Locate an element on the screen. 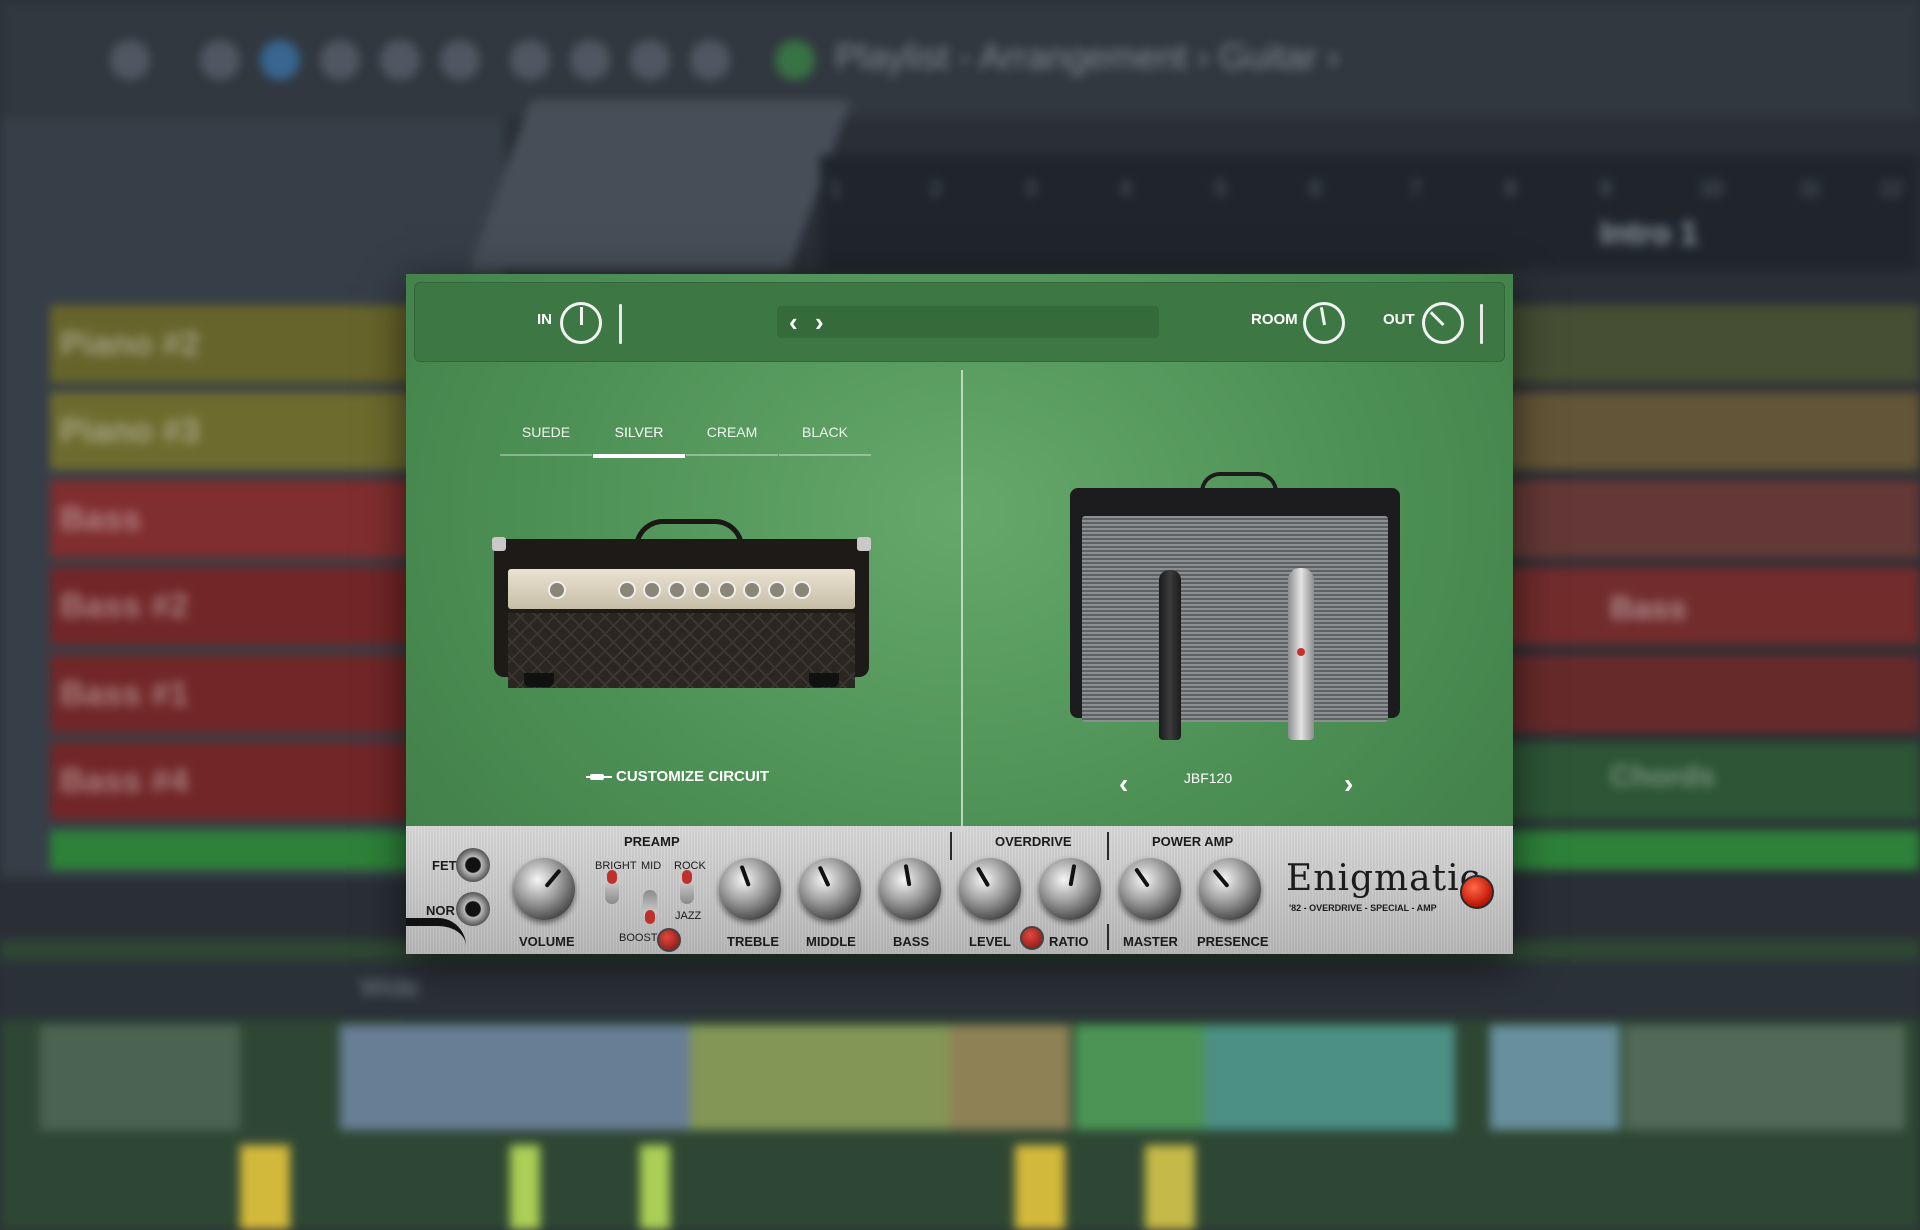 Image resolution: width=1920 pixels, height=1230 pixels. bass-label: BASS is located at coordinates (911, 941).